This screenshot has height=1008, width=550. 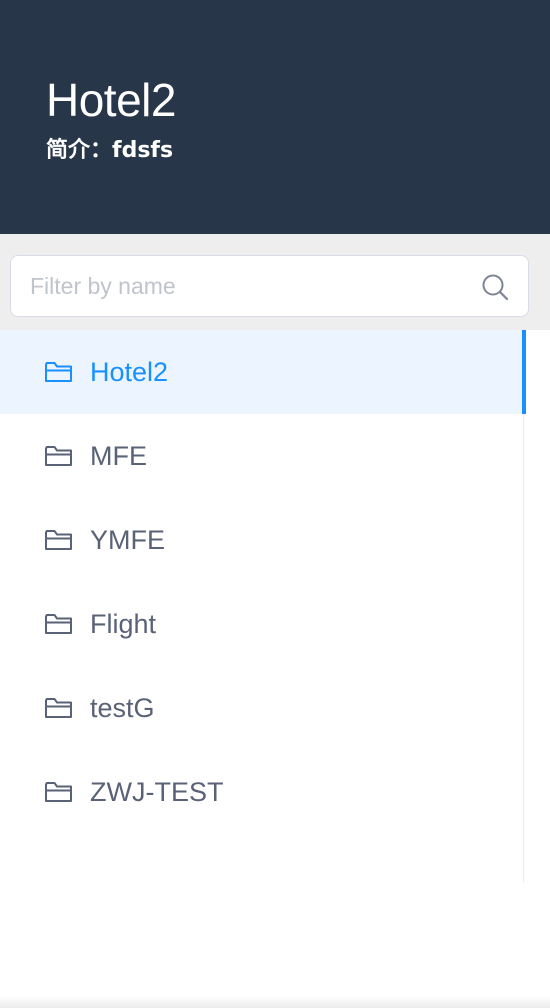 What do you see at coordinates (110, 150) in the screenshot?
I see `group-description: 简介：fdsfs` at bounding box center [110, 150].